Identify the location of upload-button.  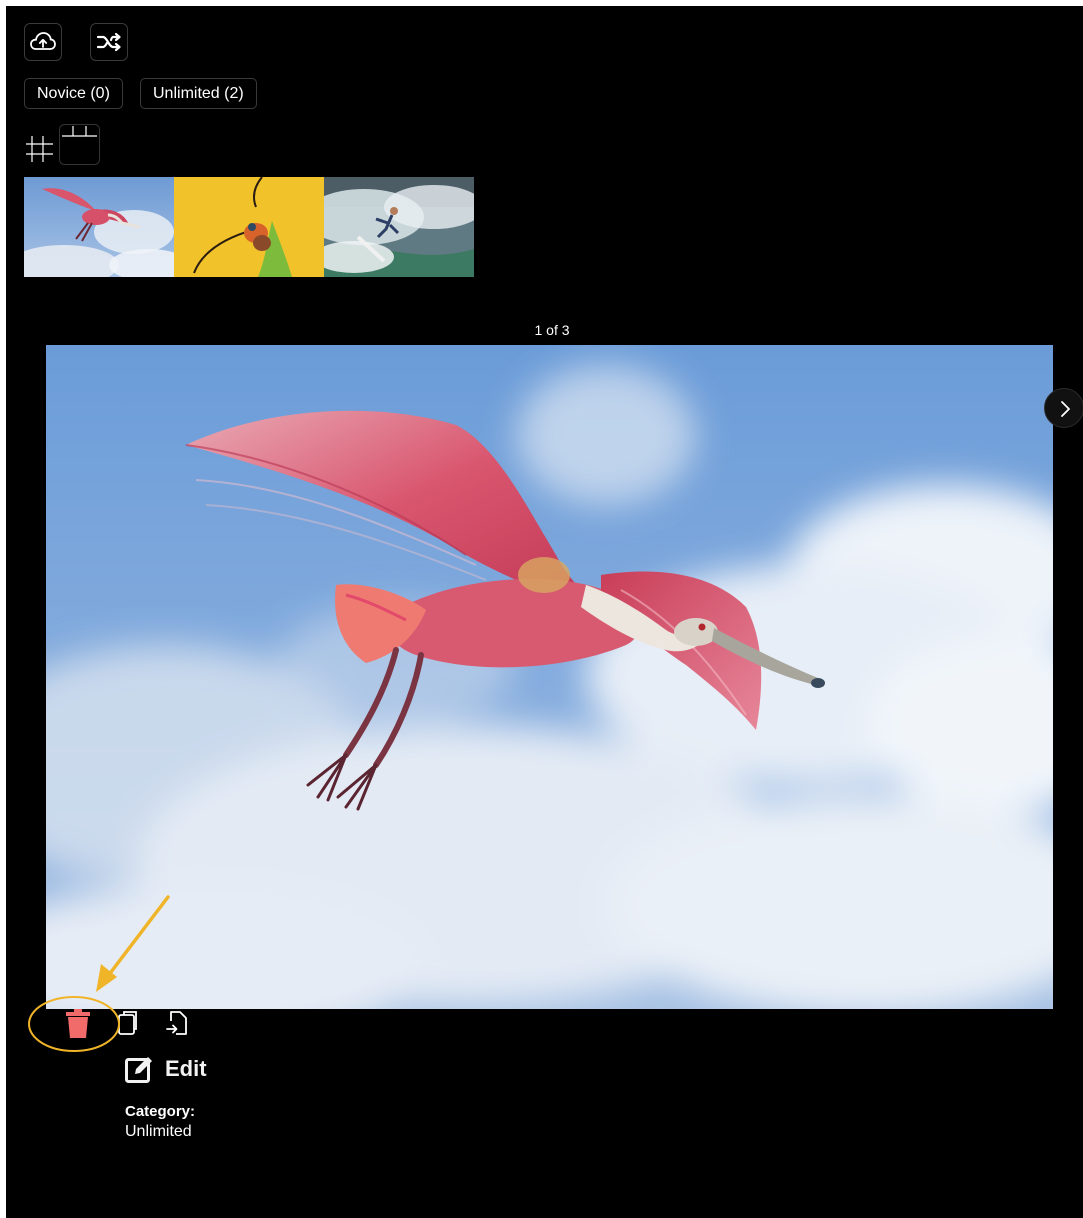
(43, 42).